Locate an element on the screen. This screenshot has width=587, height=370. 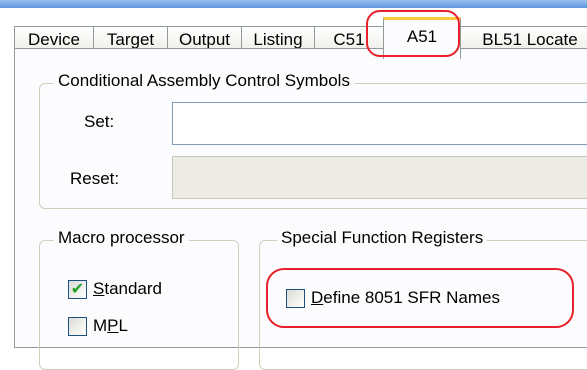
window-title-bar is located at coordinates (293, 4).